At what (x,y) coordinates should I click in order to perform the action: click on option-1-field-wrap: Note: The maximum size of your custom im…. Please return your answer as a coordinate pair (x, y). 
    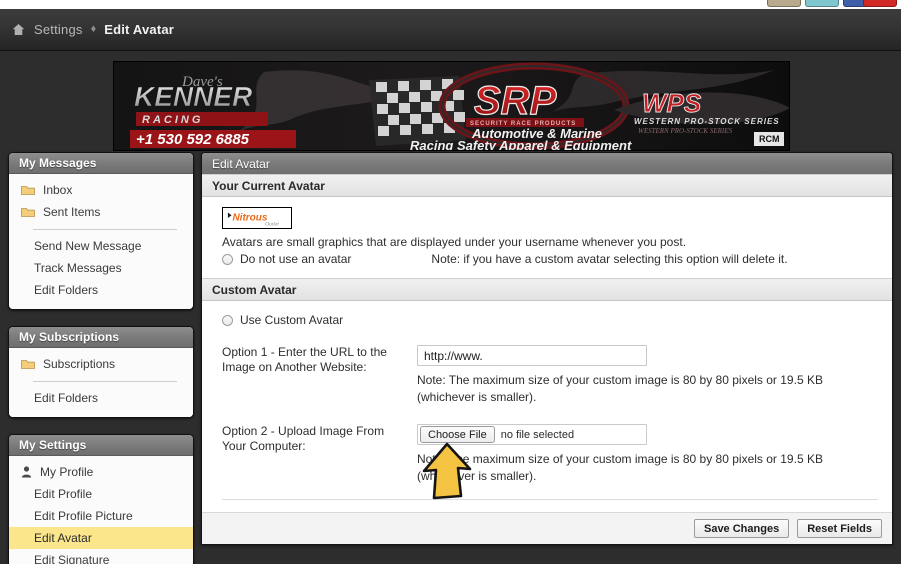
    Looking at the image, I should click on (647, 375).